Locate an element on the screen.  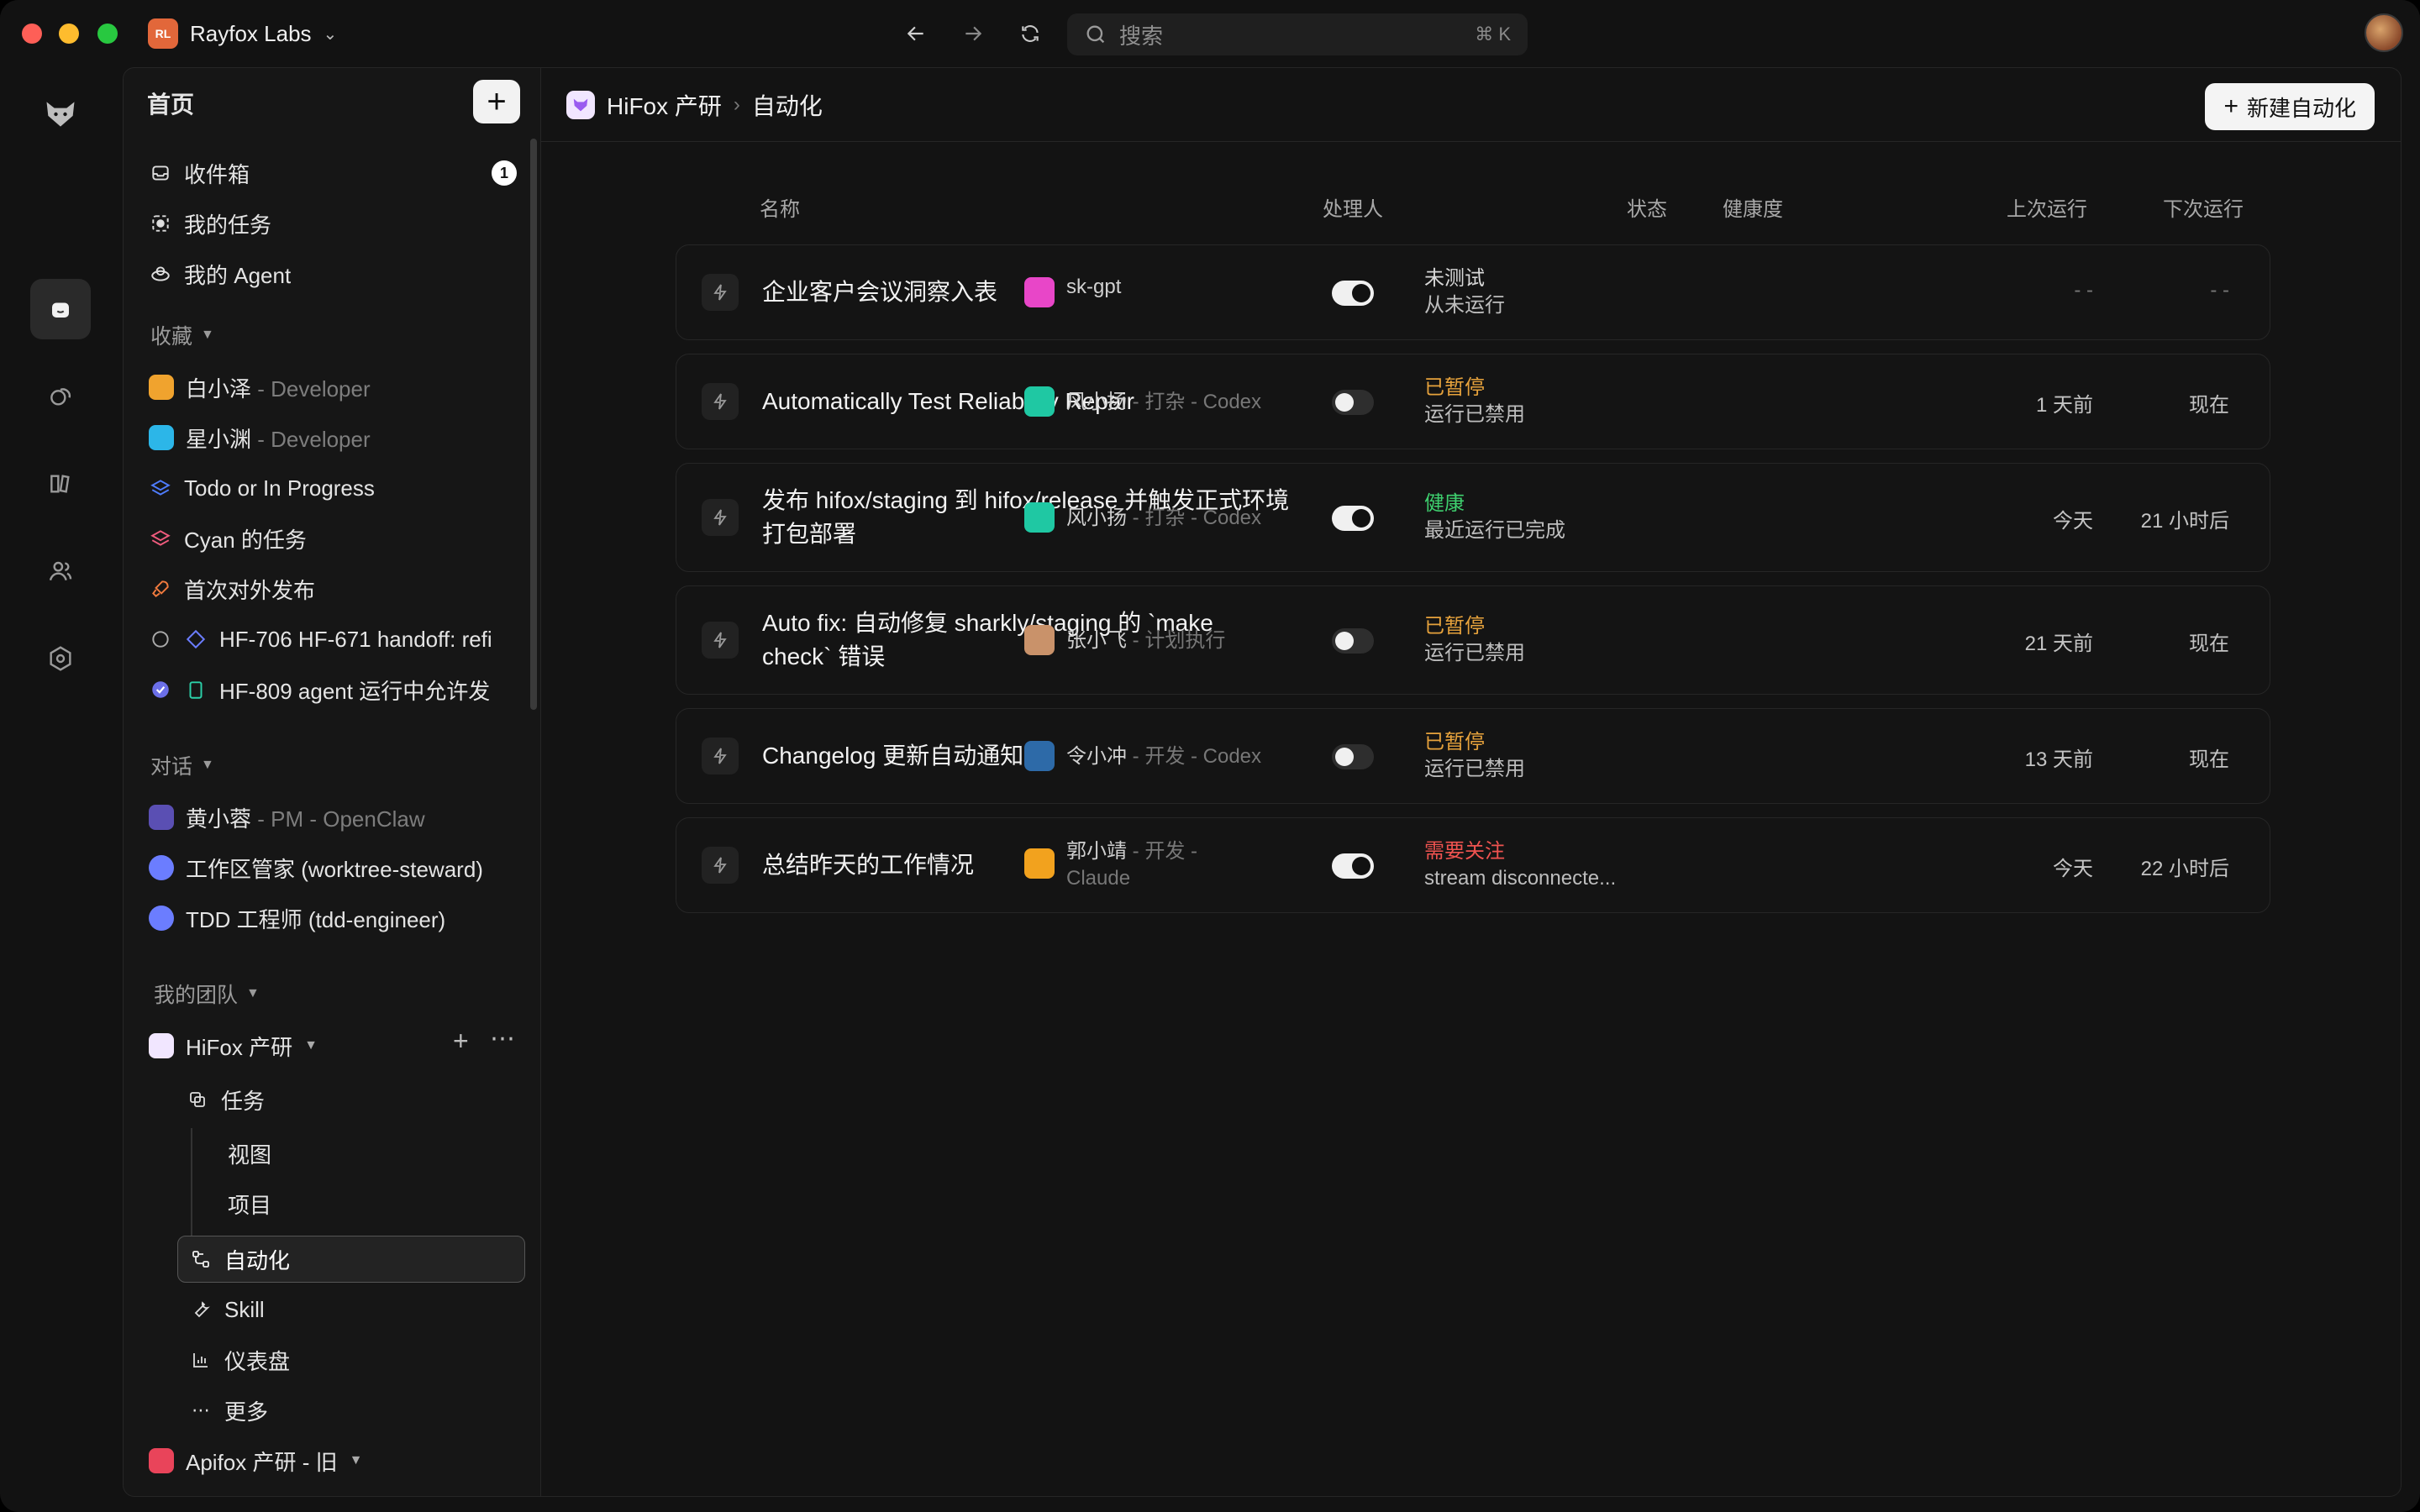
sidebar-item-my-agent: 我的 Agent is located at coordinates (220, 274).